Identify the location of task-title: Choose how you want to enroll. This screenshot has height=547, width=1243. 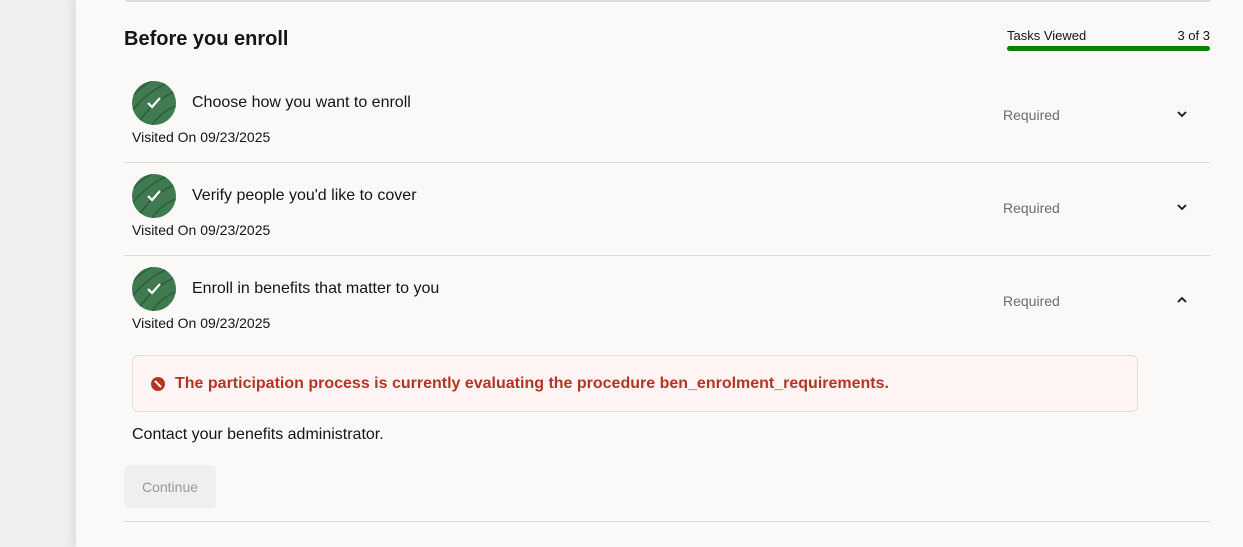
(301, 103).